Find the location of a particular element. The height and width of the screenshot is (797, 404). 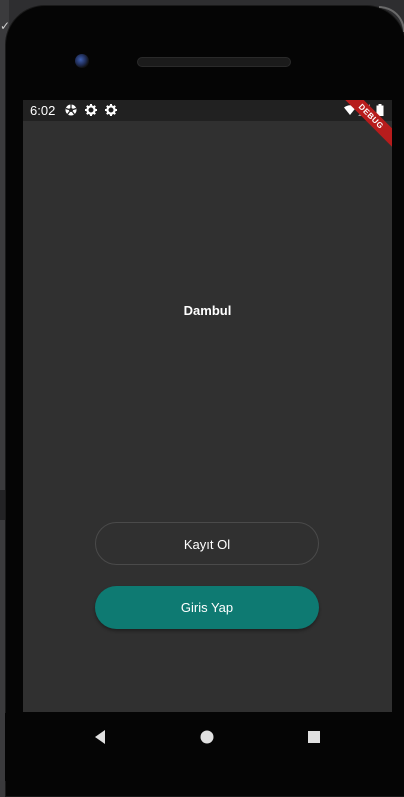

status-time: 6:02 is located at coordinates (43, 110).